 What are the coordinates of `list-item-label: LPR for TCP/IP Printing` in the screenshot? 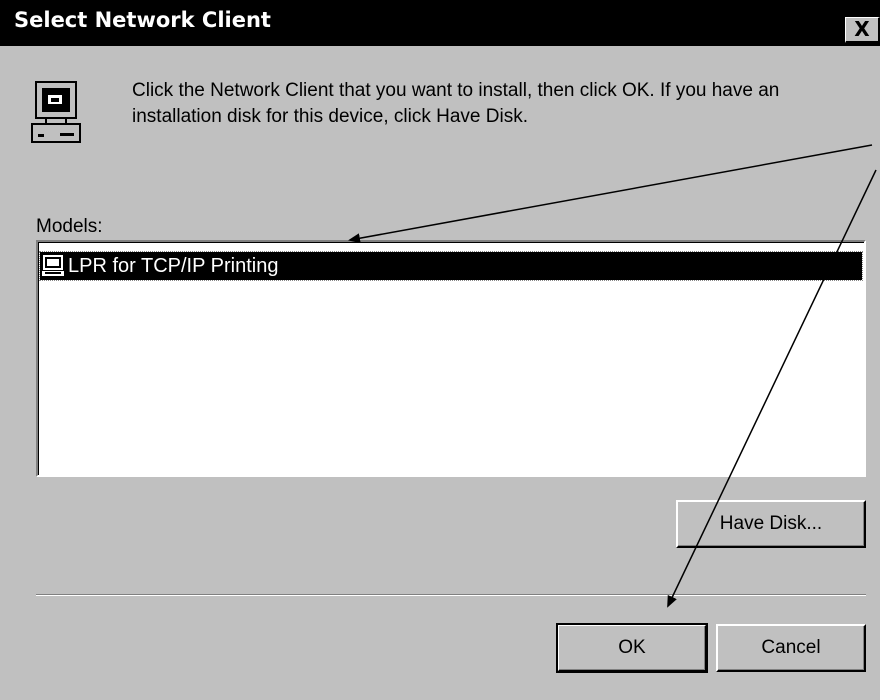 It's located at (173, 266).